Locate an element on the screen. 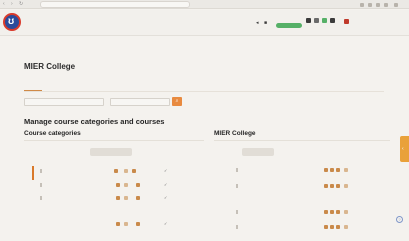 This screenshot has width=409, height=241. browser-toolbar: ‹ › ↻ is located at coordinates (204, 4).